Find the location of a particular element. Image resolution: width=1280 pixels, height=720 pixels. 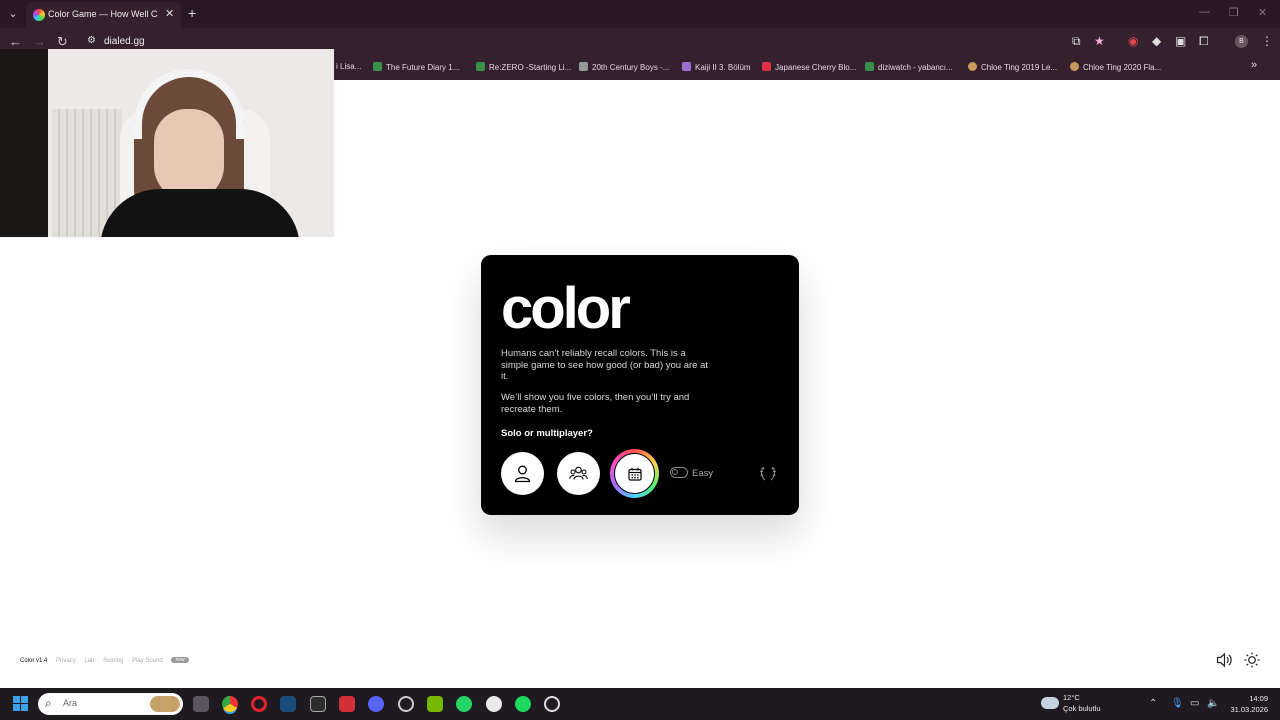

microphone-icon: 🎙 is located at coordinates (1177, 703).